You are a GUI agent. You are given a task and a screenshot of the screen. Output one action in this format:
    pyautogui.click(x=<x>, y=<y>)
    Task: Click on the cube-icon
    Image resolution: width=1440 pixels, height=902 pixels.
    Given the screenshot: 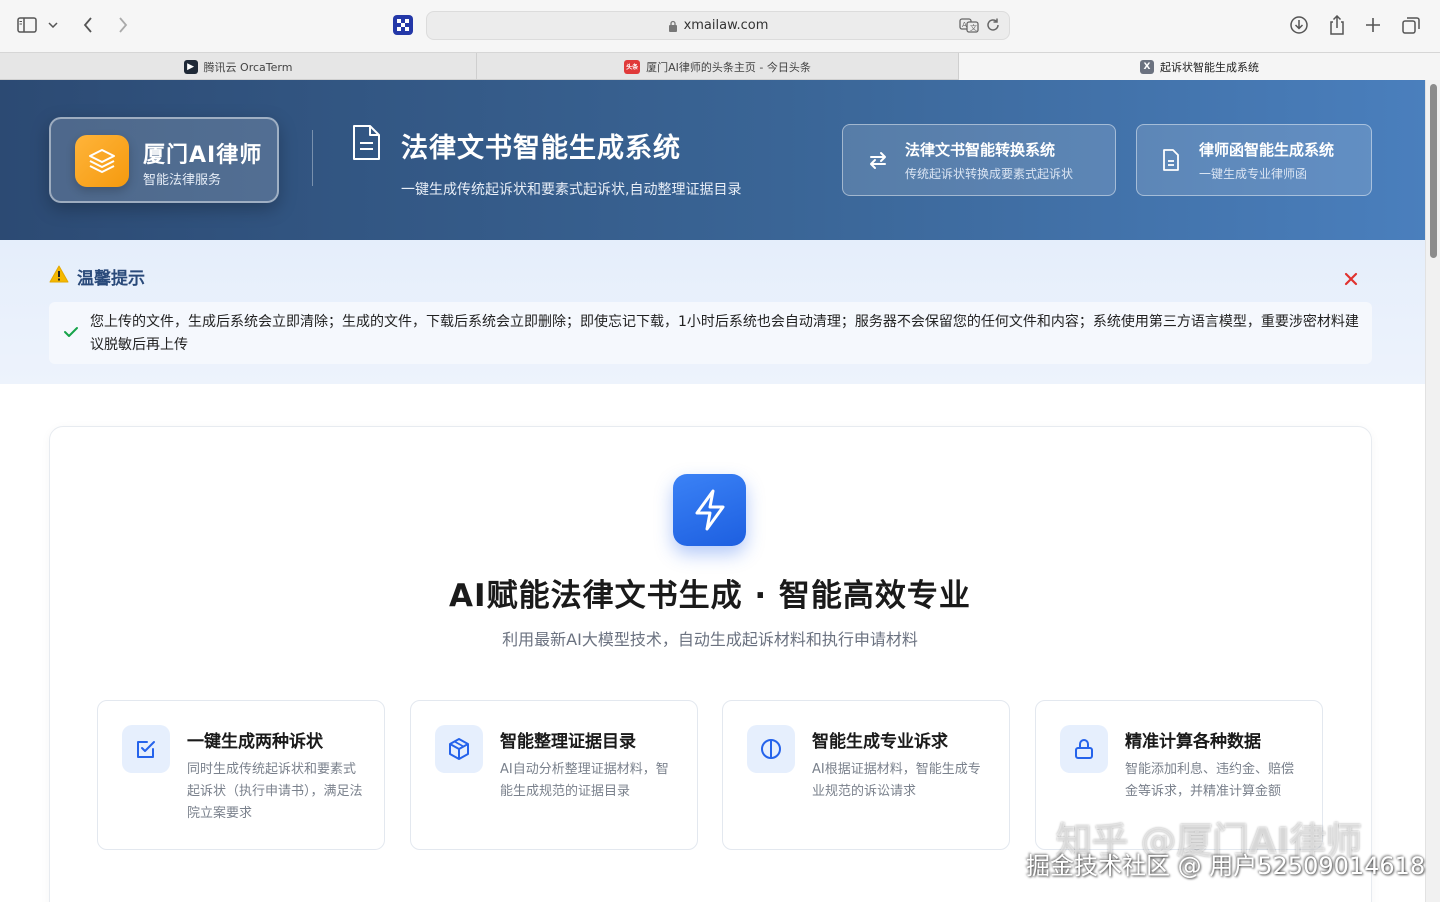 What is the action you would take?
    pyautogui.click(x=459, y=749)
    